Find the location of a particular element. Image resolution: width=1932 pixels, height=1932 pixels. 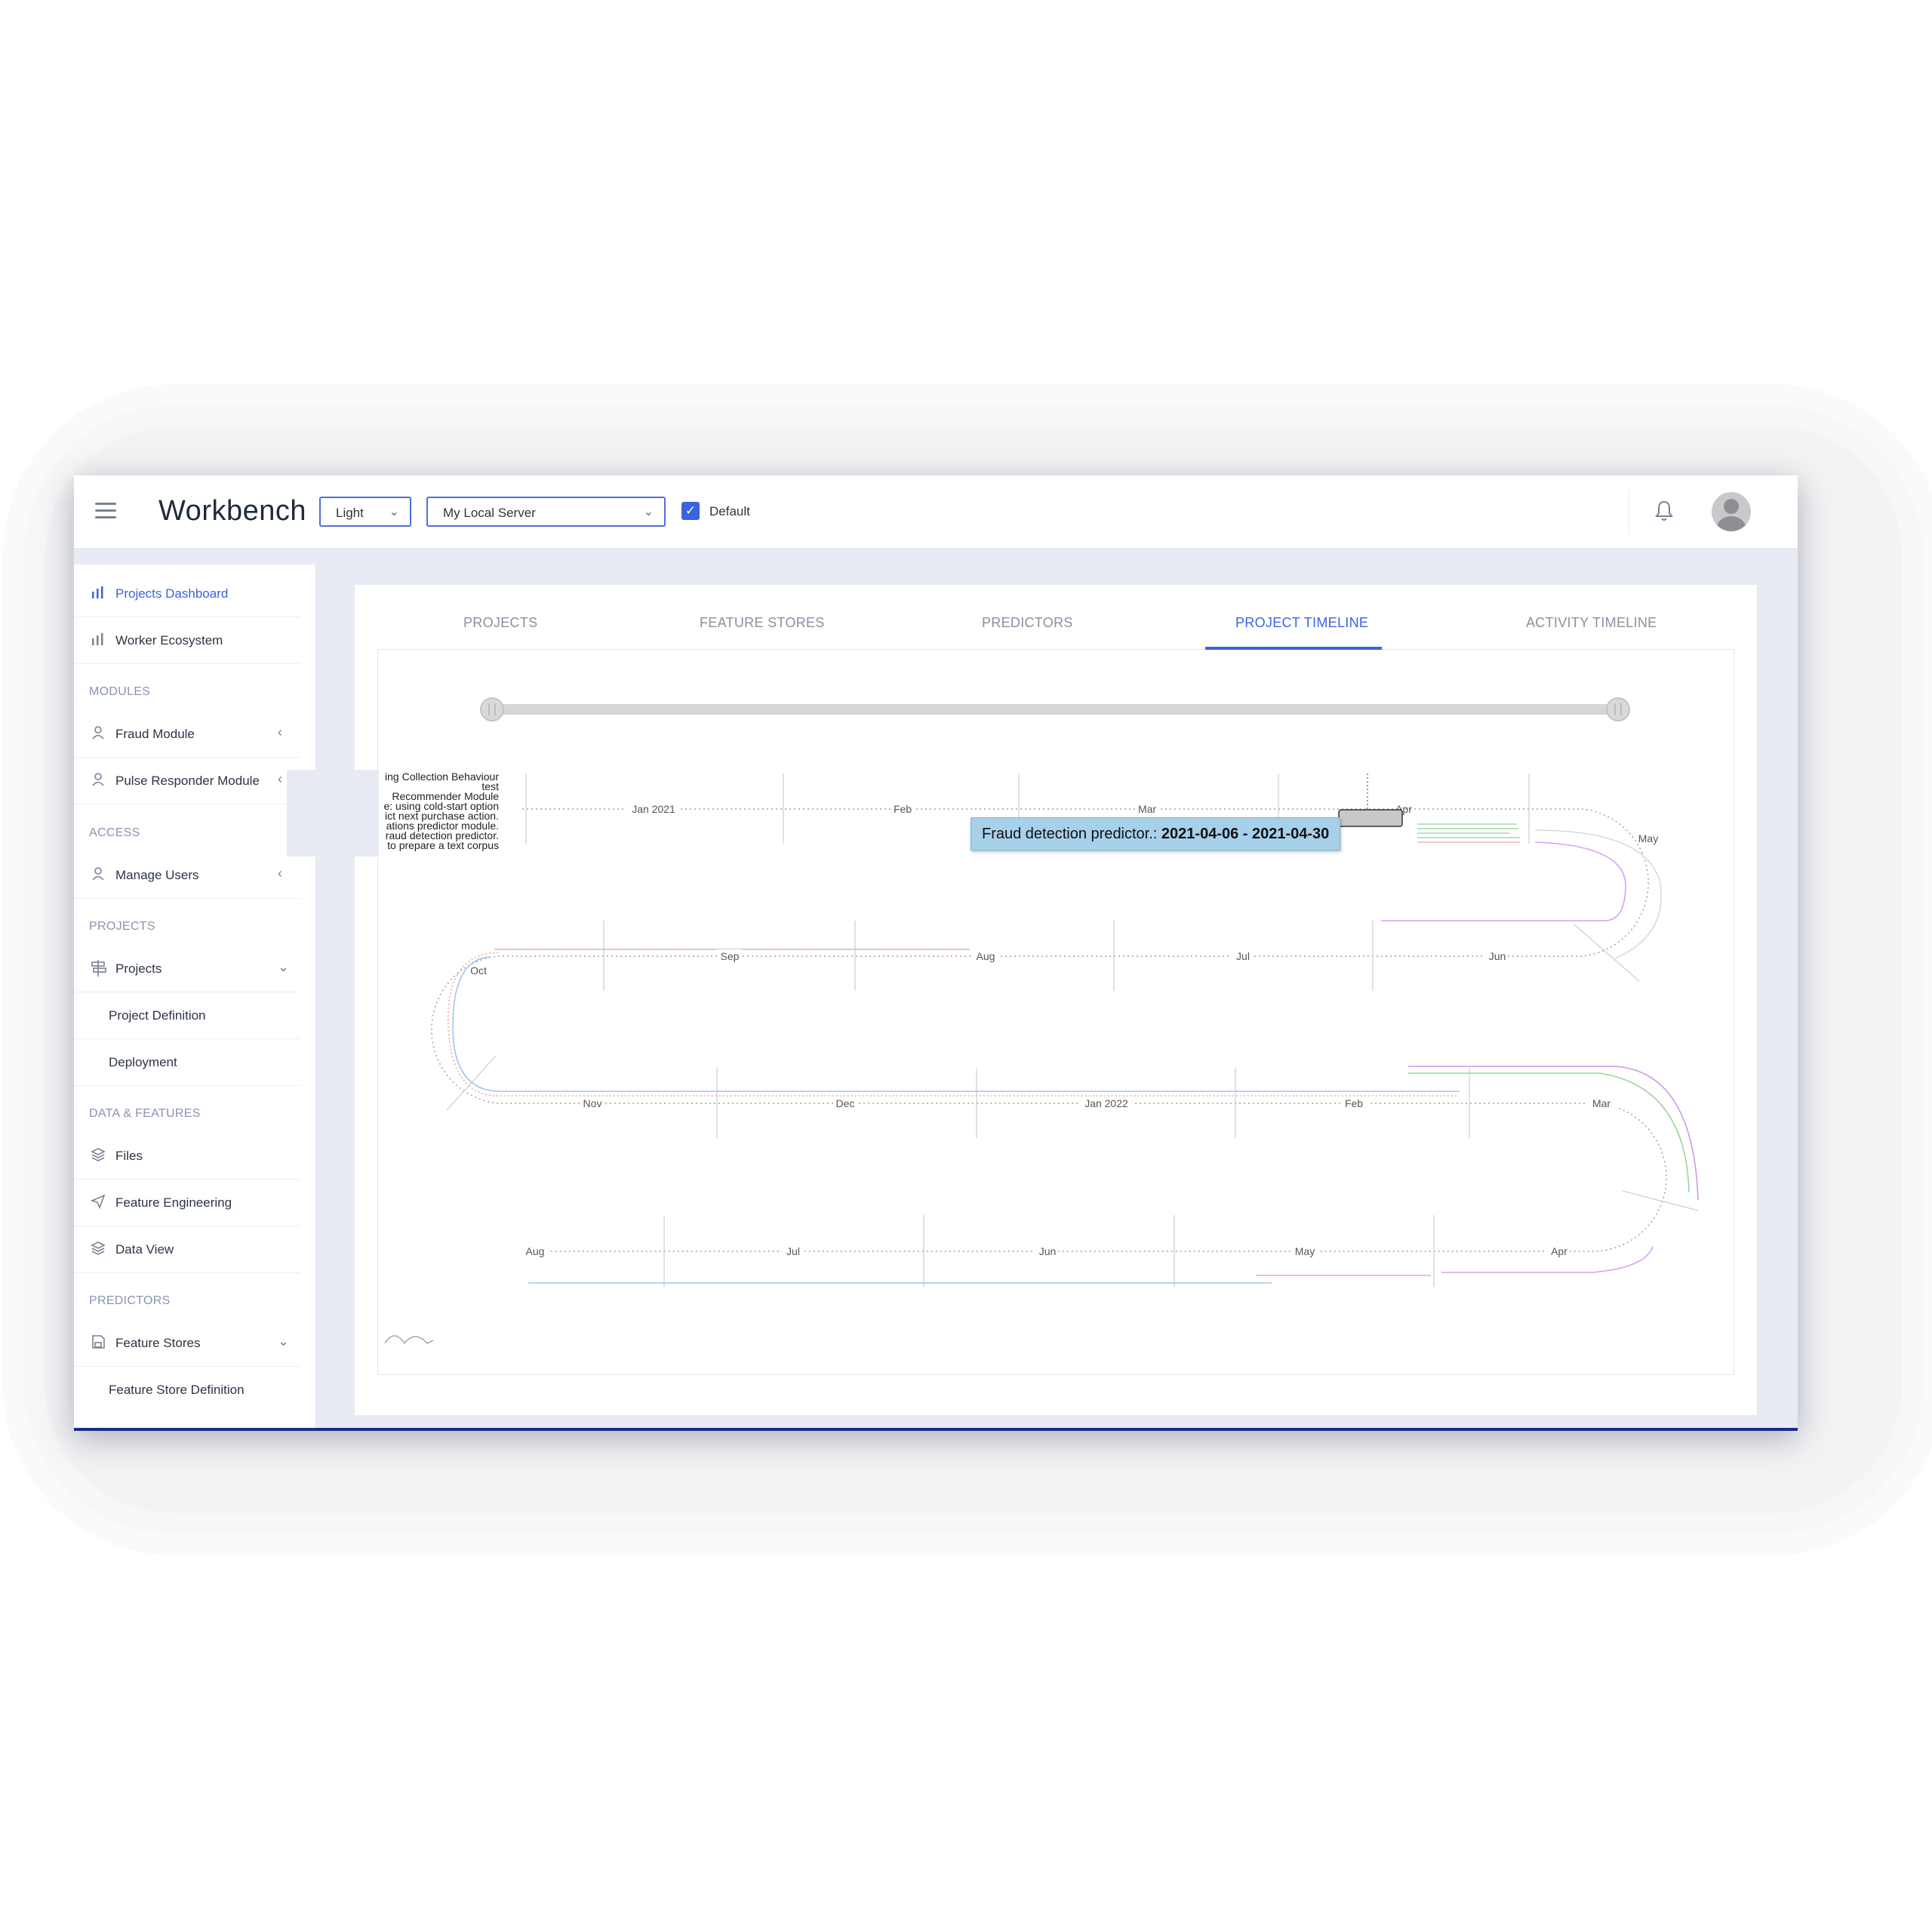

mini-sparkline is located at coordinates (409, 1340).